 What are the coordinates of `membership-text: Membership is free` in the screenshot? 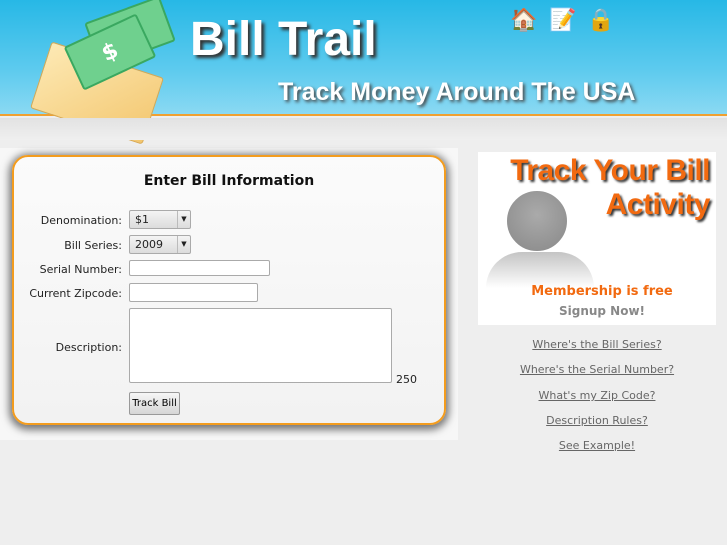 It's located at (602, 291).